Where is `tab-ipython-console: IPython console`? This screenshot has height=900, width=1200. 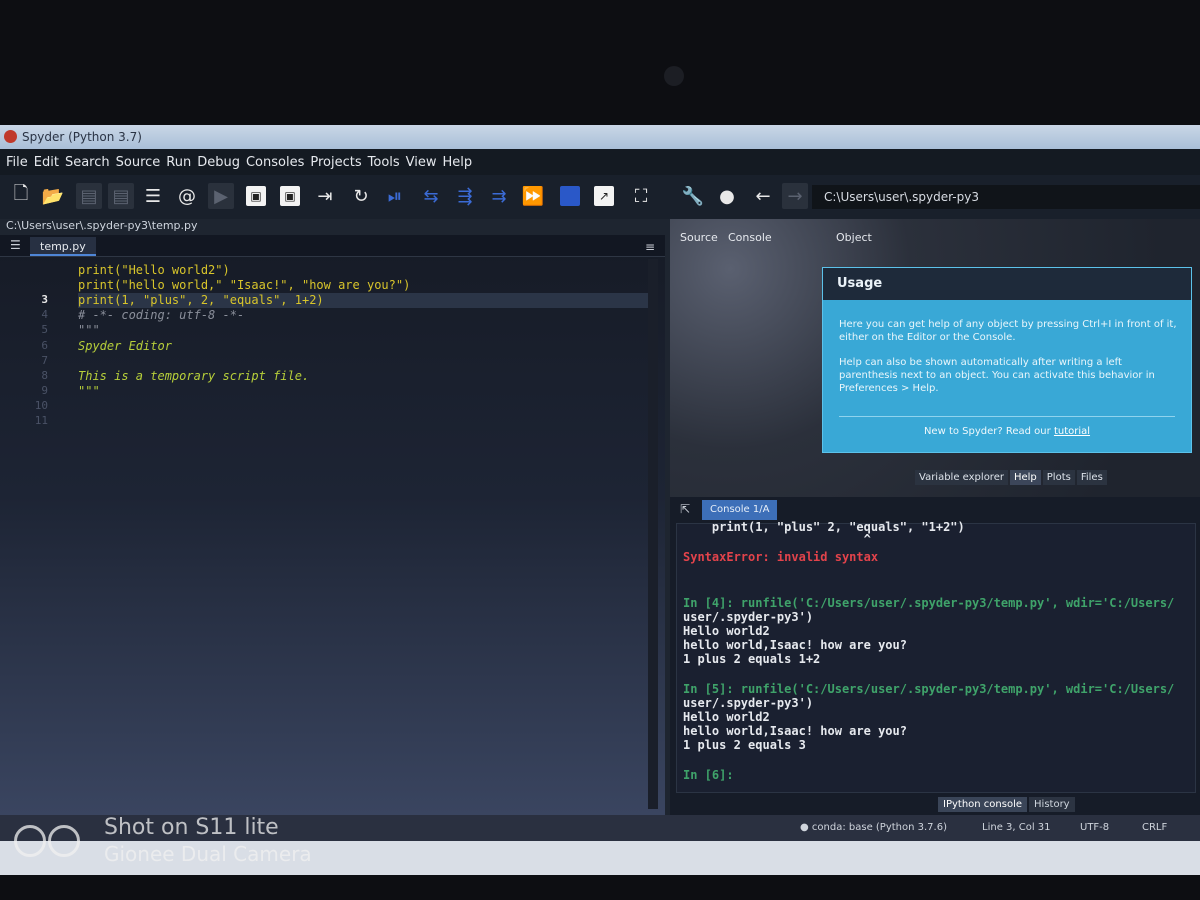 tab-ipython-console: IPython console is located at coordinates (983, 804).